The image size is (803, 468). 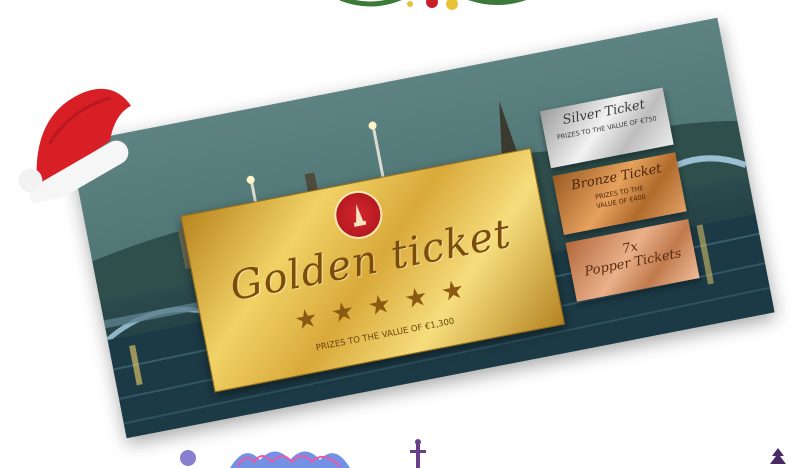 I want to click on garland-icon, so click(x=433, y=5).